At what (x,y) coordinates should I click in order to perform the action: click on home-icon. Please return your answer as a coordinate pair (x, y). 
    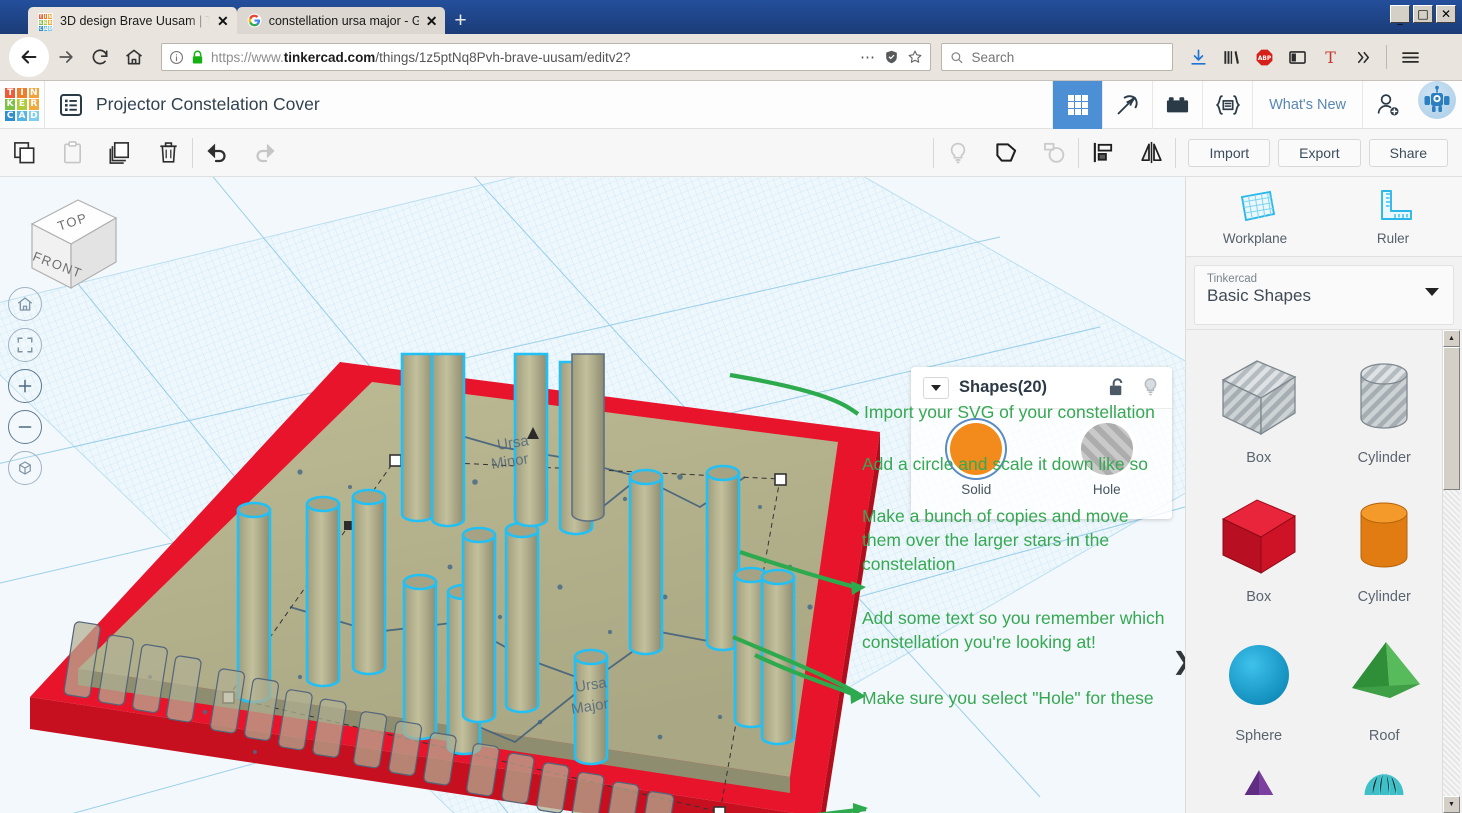
    Looking at the image, I should click on (134, 57).